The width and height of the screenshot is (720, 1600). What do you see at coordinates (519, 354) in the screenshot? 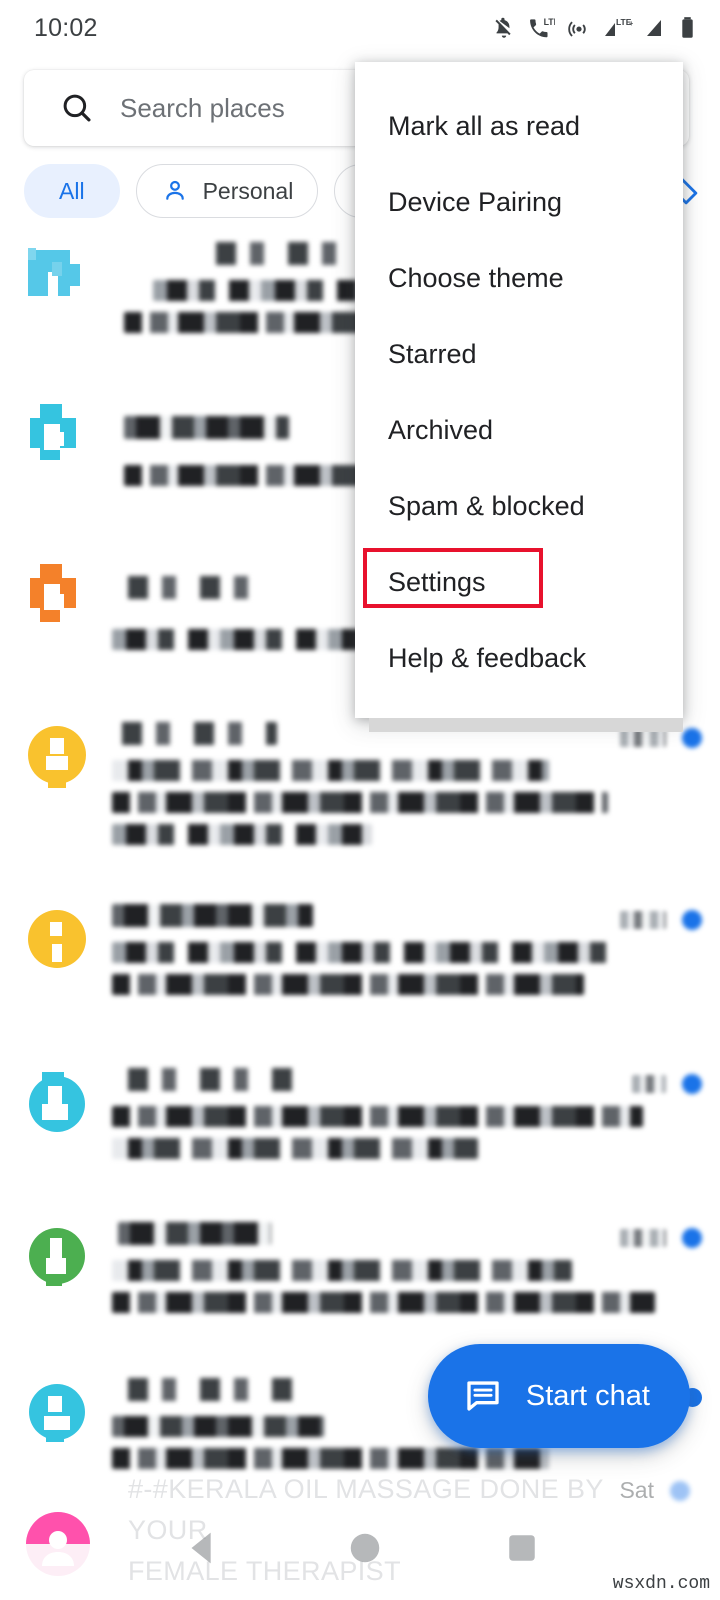
I see `menu-item-starred: Starred` at bounding box center [519, 354].